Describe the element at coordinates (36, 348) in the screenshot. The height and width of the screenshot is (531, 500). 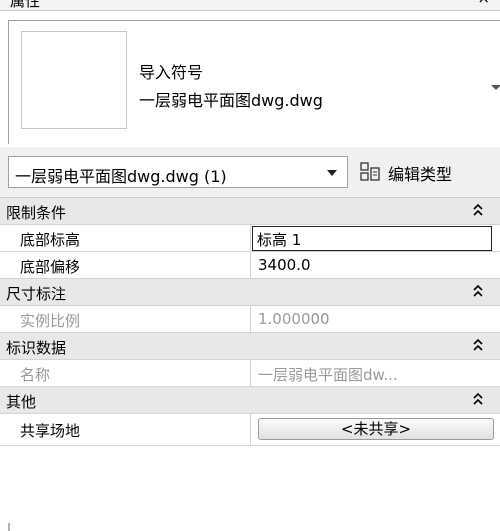
I see `group-label: 标识数据` at that location.